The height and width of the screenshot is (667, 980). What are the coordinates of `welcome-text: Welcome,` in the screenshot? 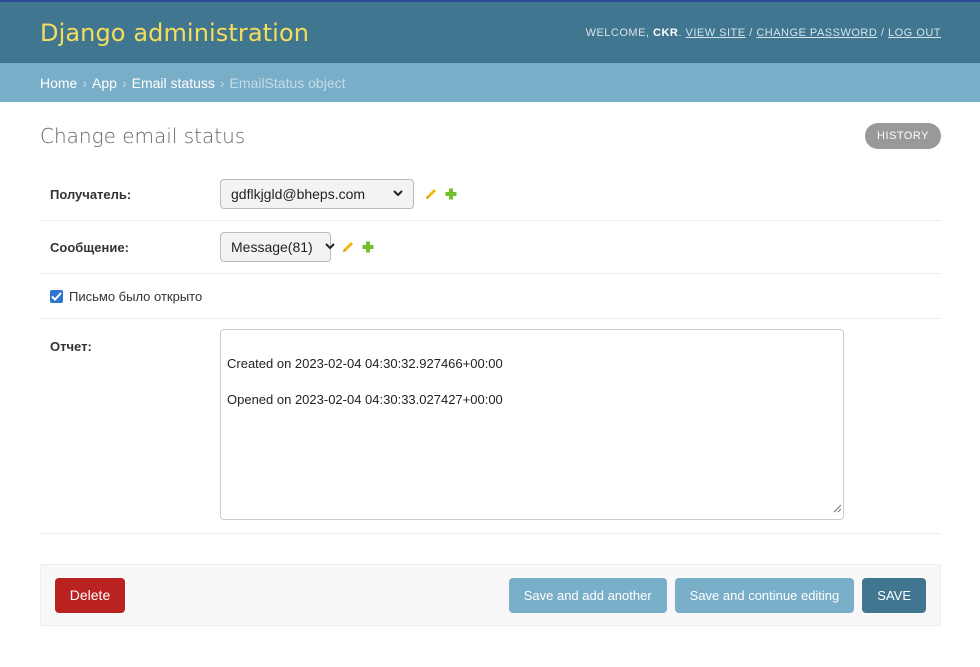 It's located at (617, 32).